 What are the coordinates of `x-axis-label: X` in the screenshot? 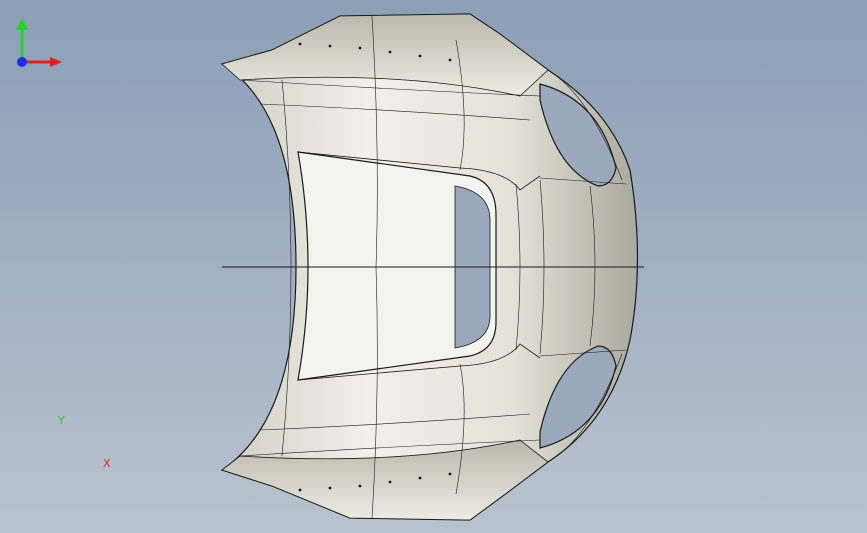 It's located at (107, 463).